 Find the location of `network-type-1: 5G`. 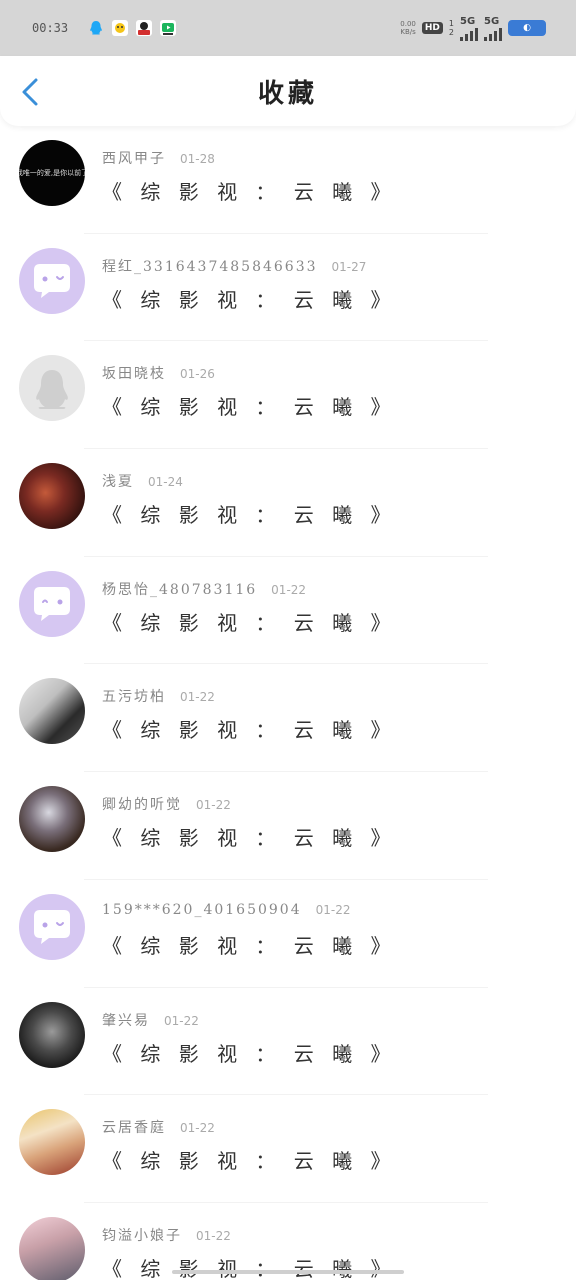

network-type-1: 5G is located at coordinates (468, 21).